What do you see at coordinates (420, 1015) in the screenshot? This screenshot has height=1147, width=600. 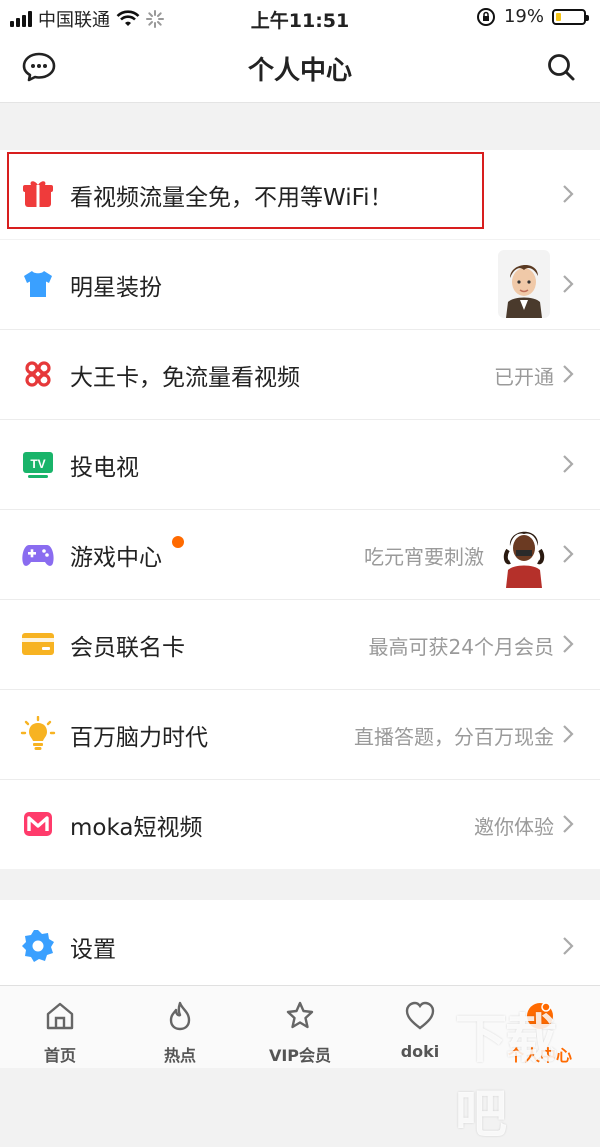 I see `doki-heart-icon` at bounding box center [420, 1015].